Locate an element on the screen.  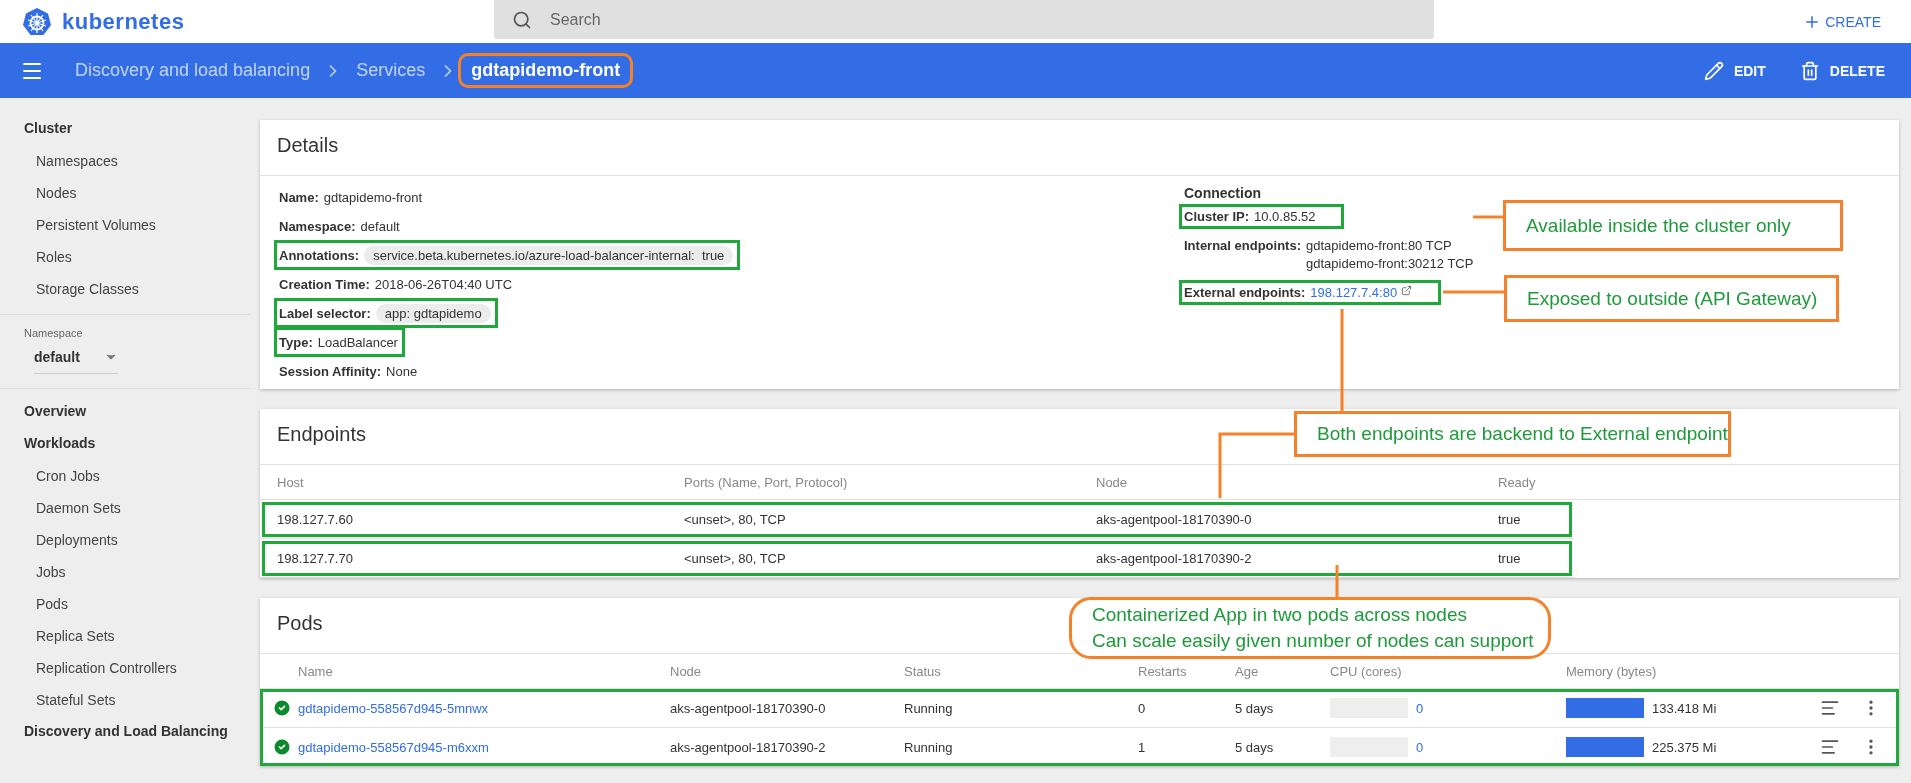
namespace-label: Namespace is located at coordinates (53, 333).